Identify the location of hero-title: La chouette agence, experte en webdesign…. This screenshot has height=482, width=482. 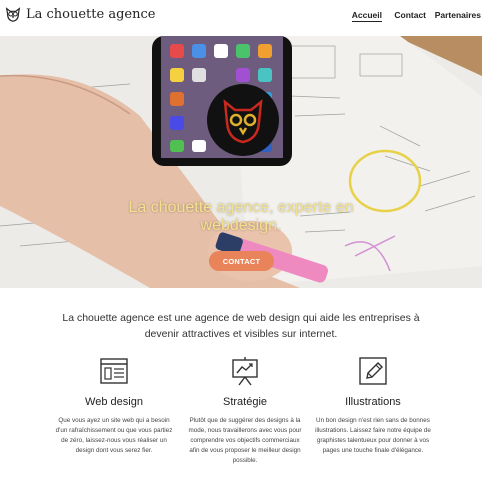
(241, 217).